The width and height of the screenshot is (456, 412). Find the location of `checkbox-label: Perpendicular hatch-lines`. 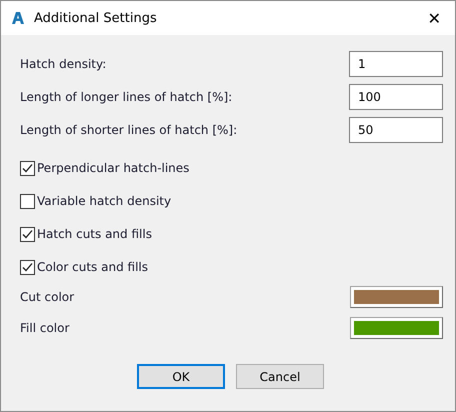

checkbox-label: Perpendicular hatch-lines is located at coordinates (113, 168).